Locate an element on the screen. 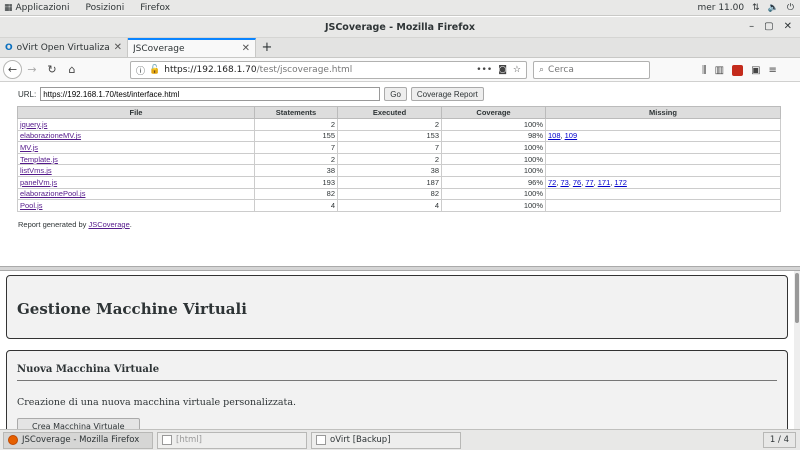 The height and width of the screenshot is (450, 800). table-row: Template.js 2 2 100% is located at coordinates (399, 159).